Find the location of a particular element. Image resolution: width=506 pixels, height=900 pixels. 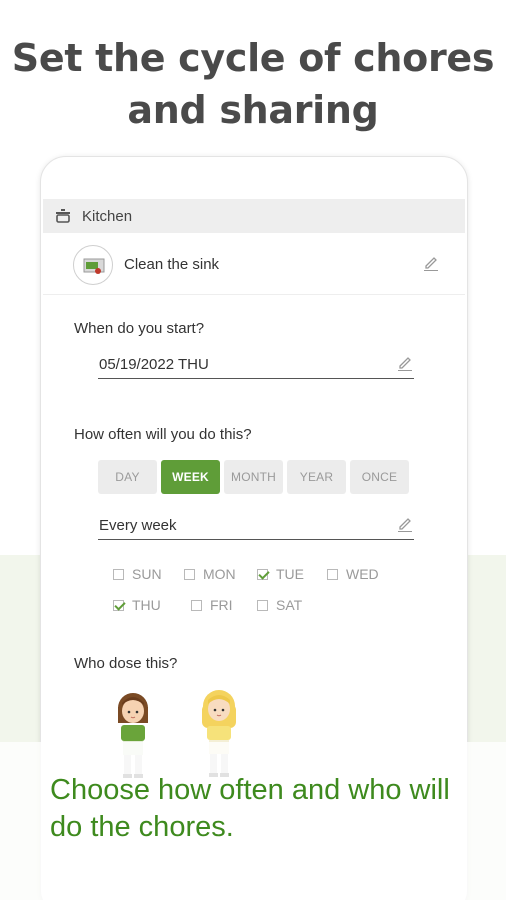

frequency-segmented-control: DAY WEEK MONTH YEAR ONCE is located at coordinates (255, 477).